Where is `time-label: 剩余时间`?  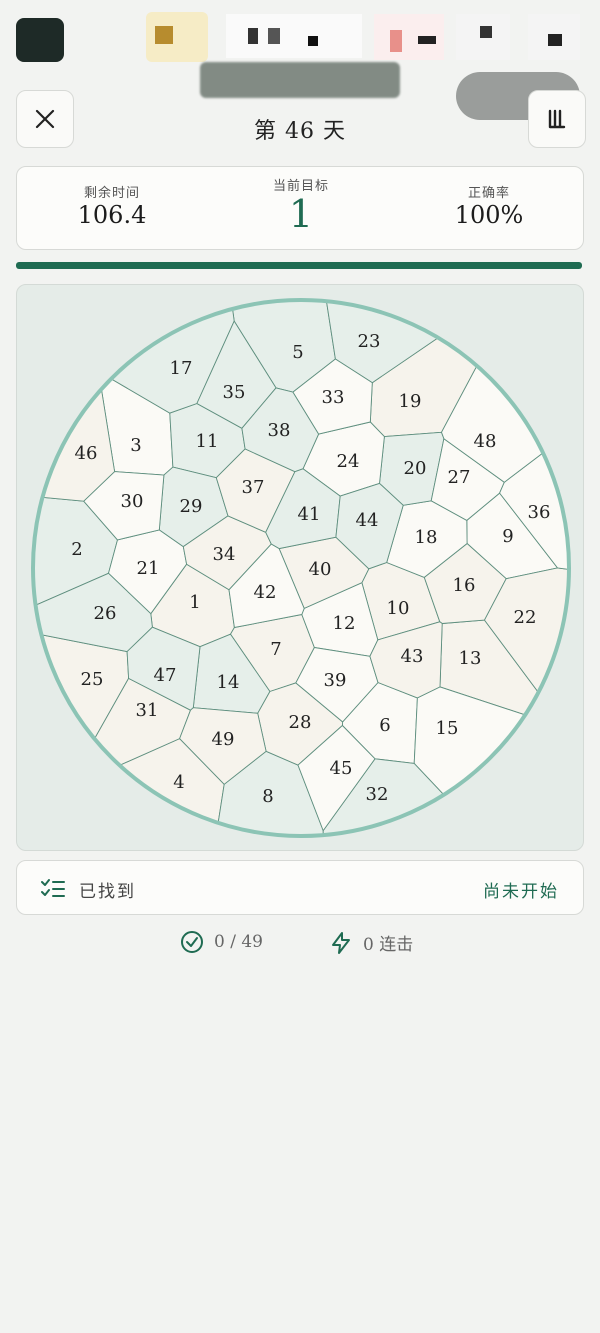 time-label: 剩余时间 is located at coordinates (111, 193).